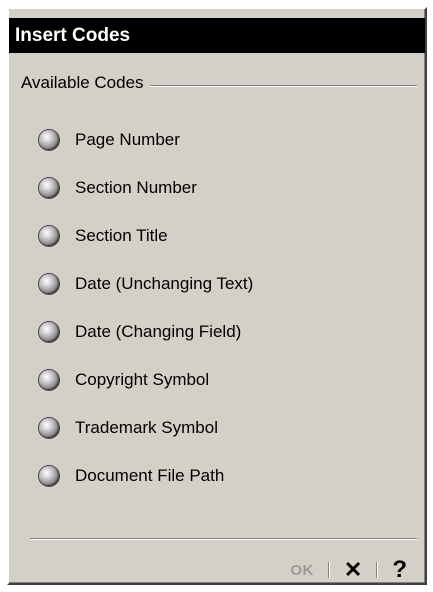 The image size is (433, 592). Describe the element at coordinates (85, 83) in the screenshot. I see `available-codes-group-label: Available Codes` at that location.